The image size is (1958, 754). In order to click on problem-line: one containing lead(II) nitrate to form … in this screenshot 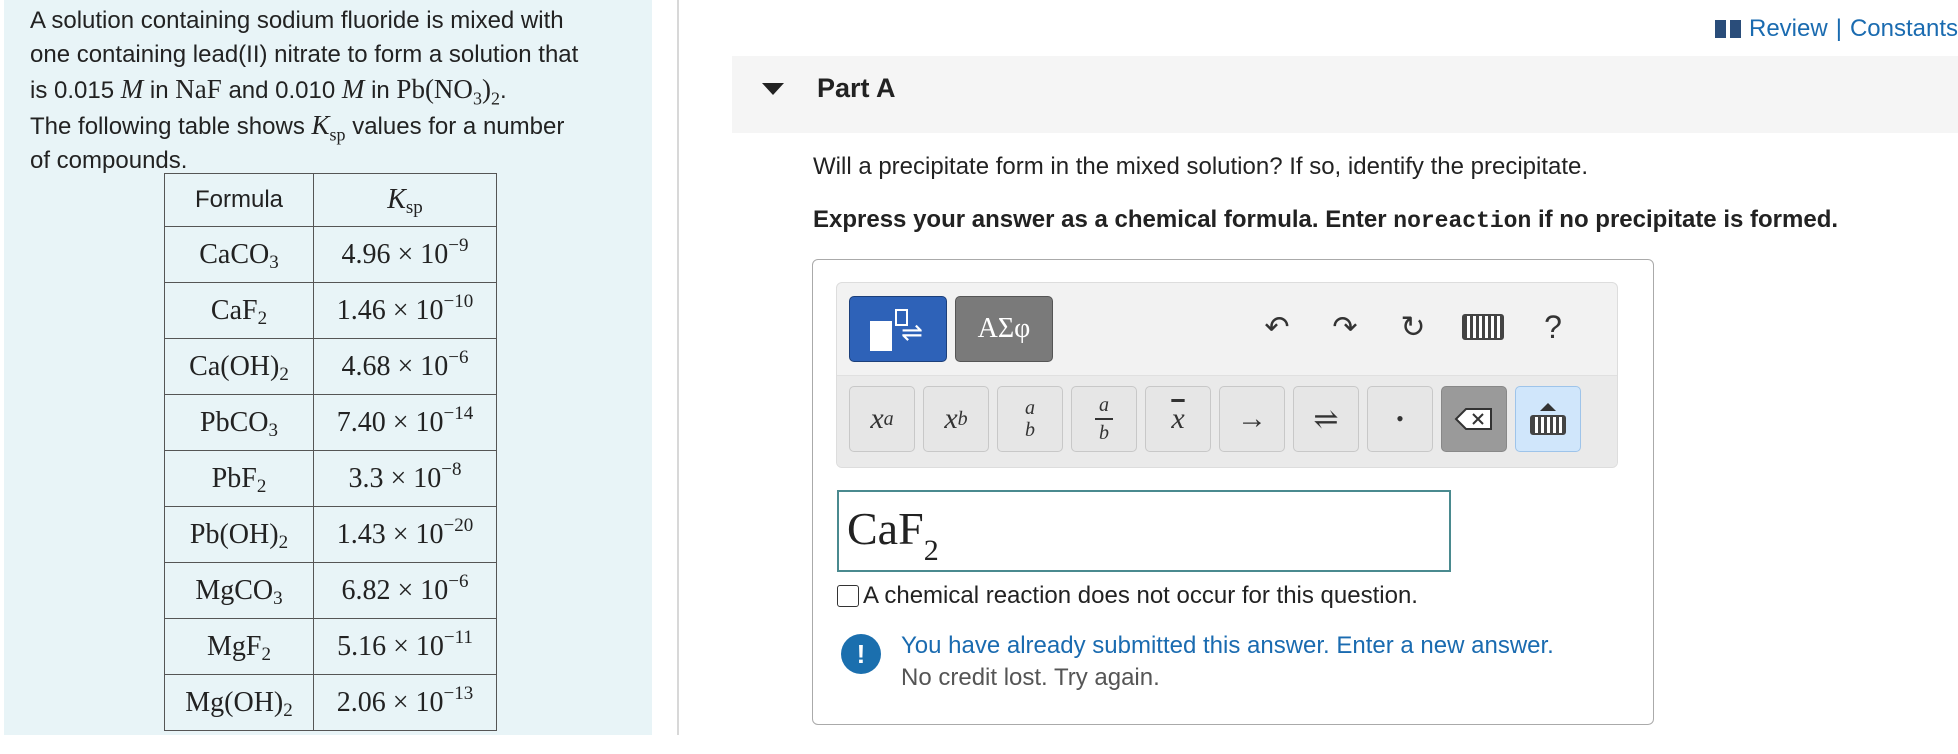, I will do `click(304, 54)`.